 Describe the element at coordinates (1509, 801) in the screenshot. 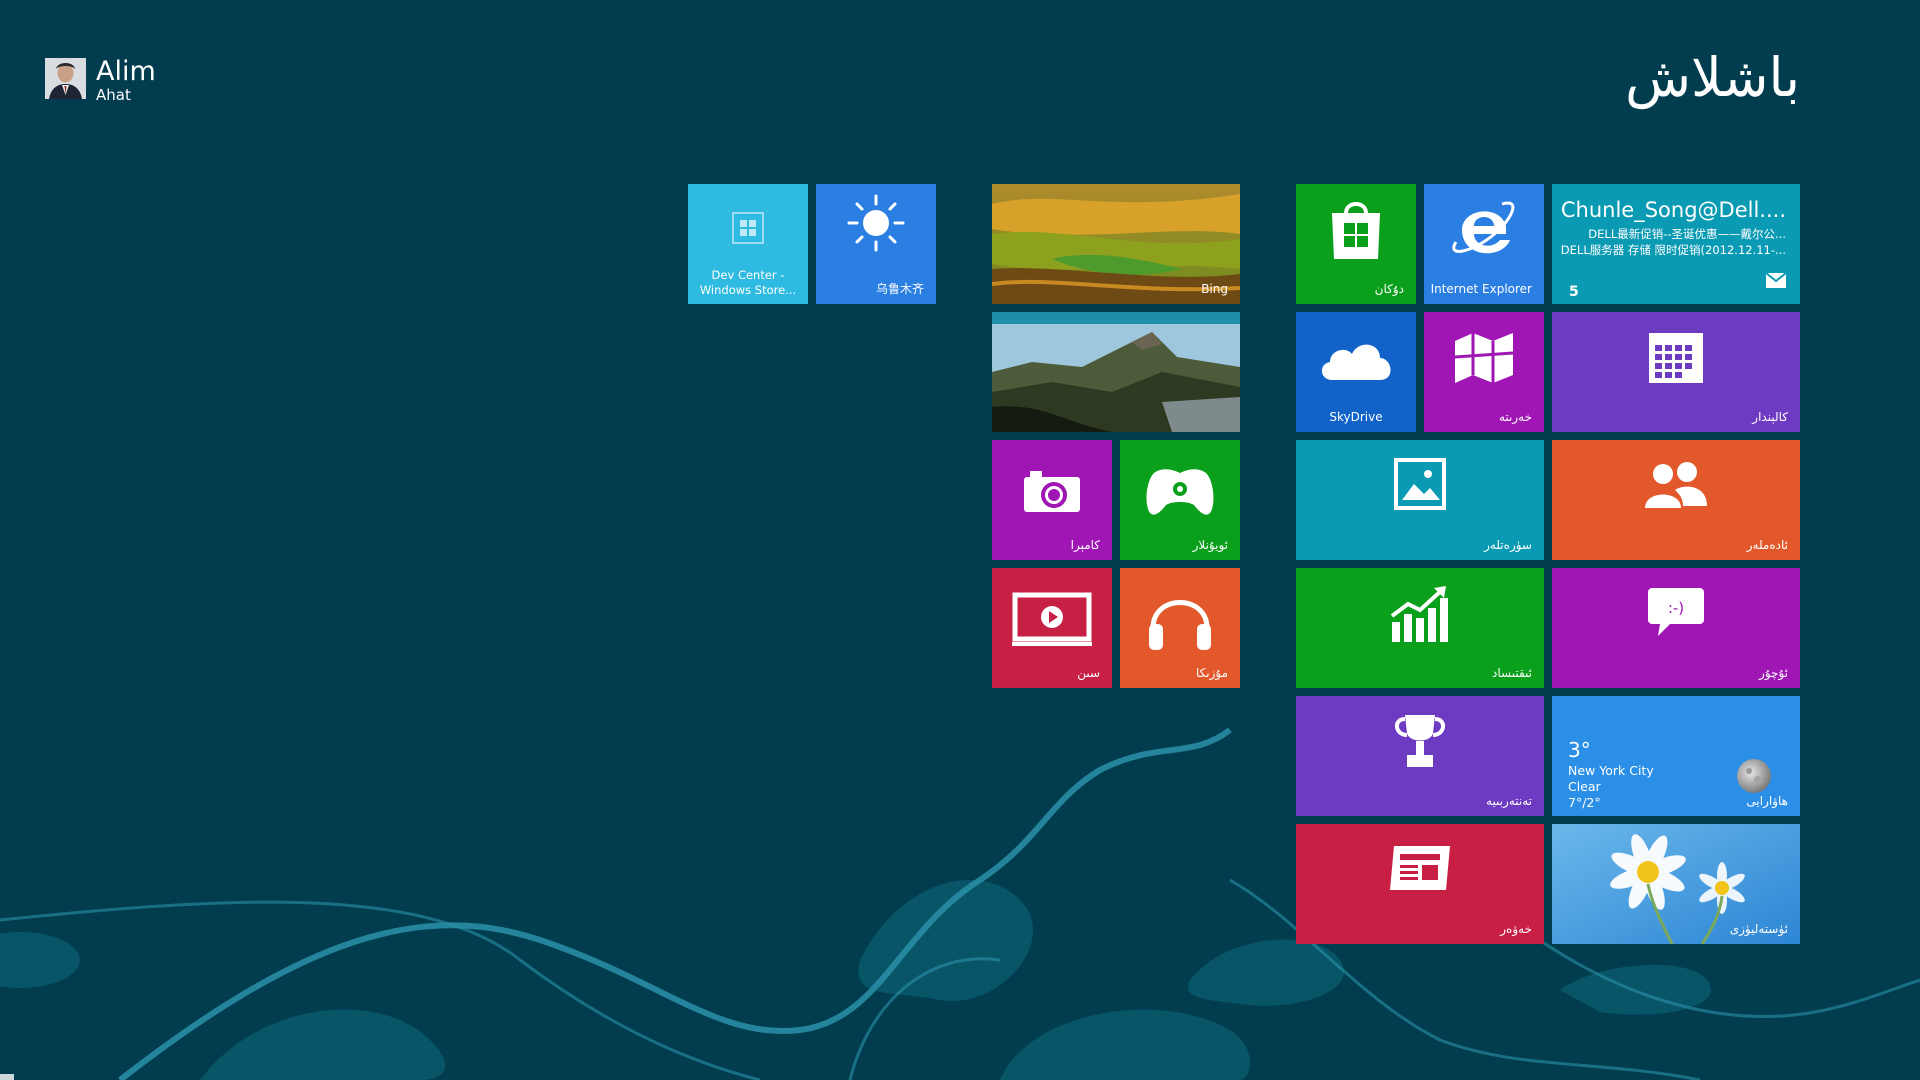

I see `tile-sports-label: تەنتەربىيە` at that location.